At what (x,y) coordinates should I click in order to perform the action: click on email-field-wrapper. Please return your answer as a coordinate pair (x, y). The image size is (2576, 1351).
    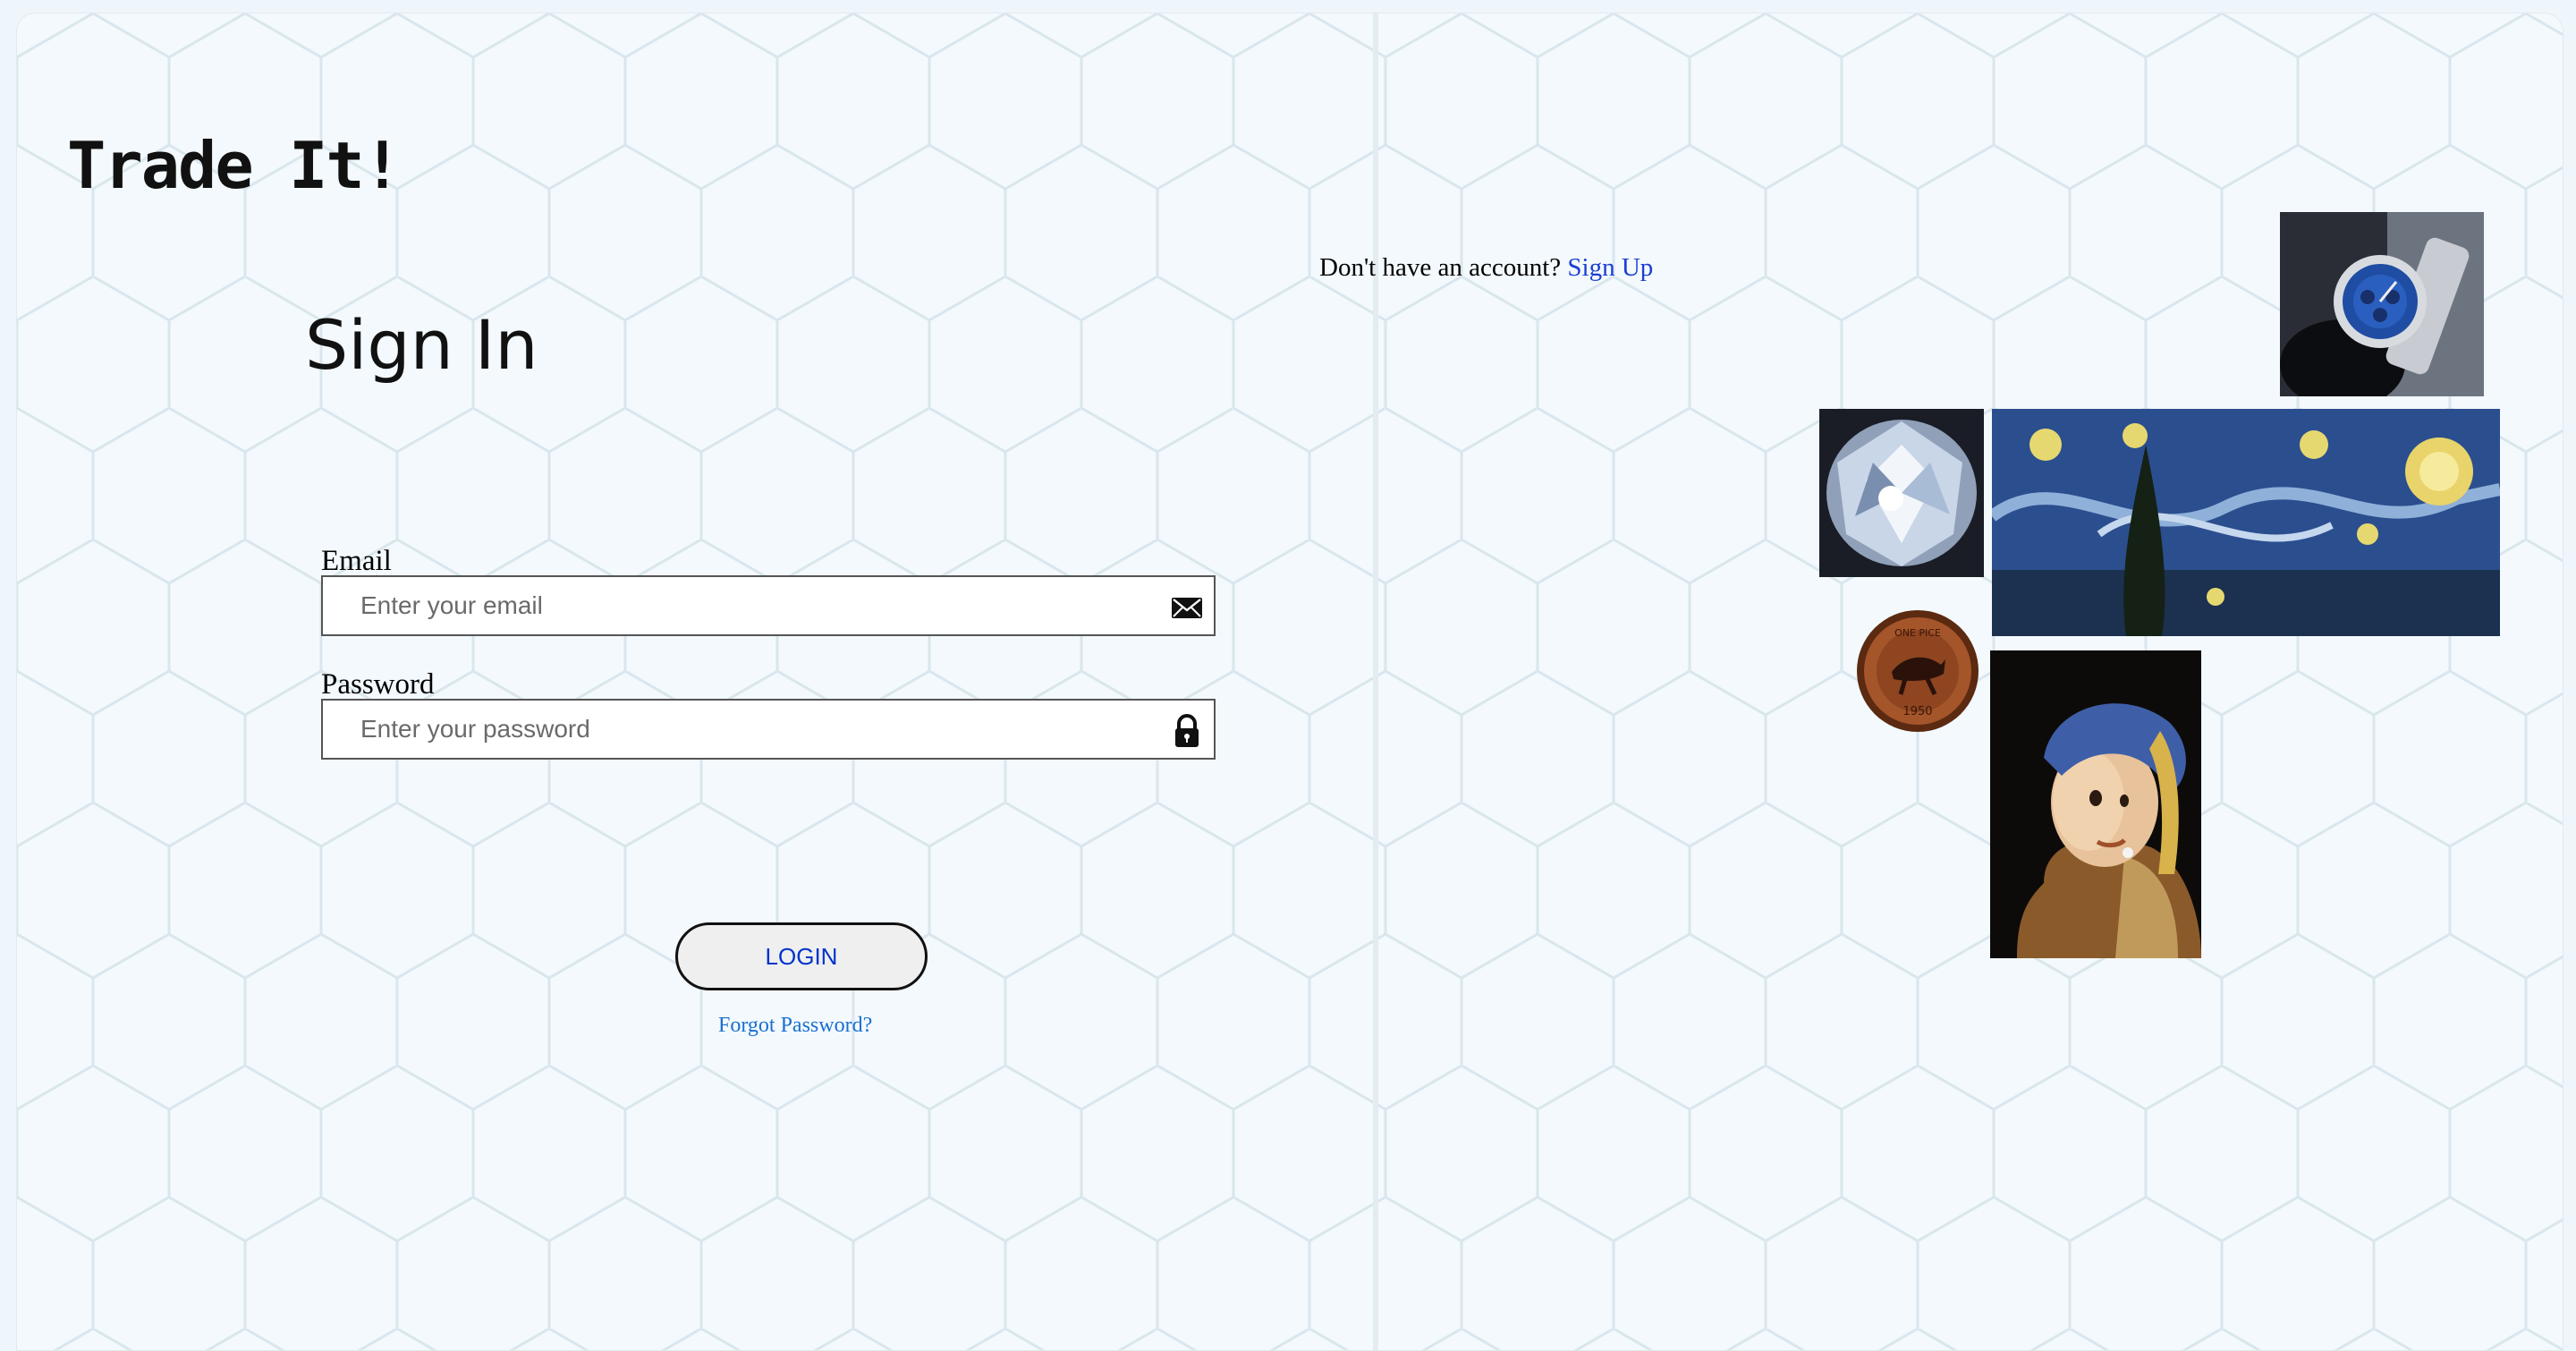
    Looking at the image, I should click on (768, 606).